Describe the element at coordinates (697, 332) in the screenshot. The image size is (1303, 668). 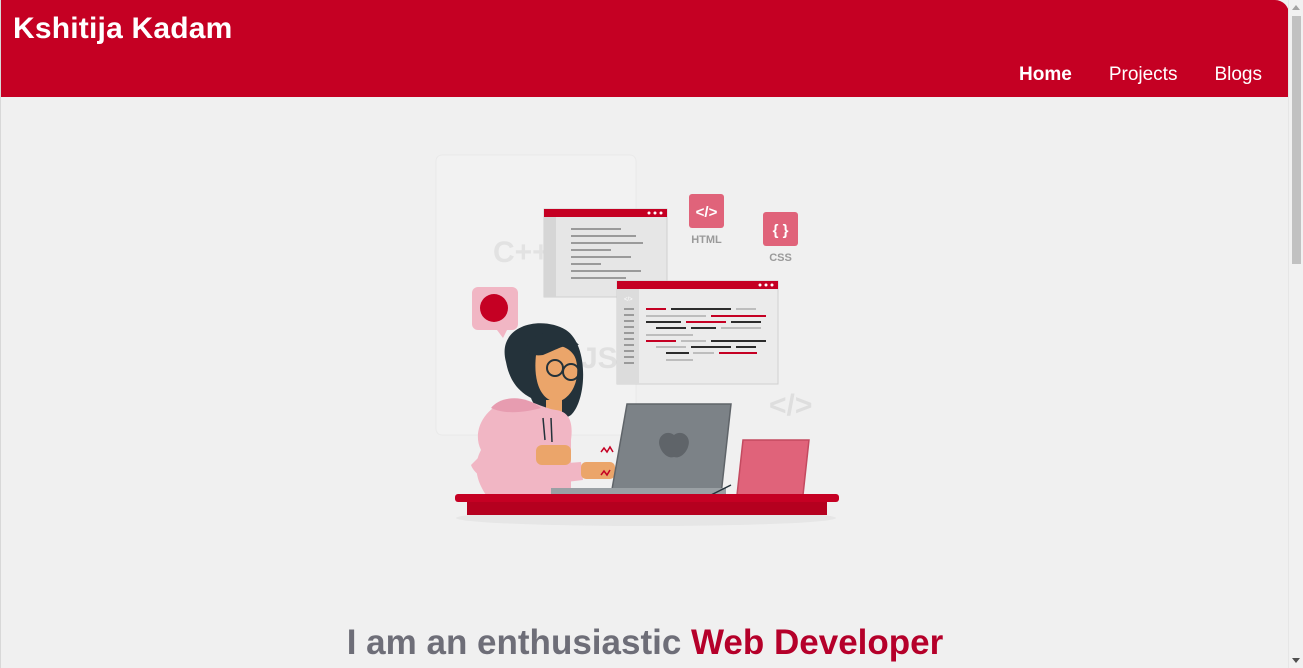
I see `large-code-window: </>` at that location.